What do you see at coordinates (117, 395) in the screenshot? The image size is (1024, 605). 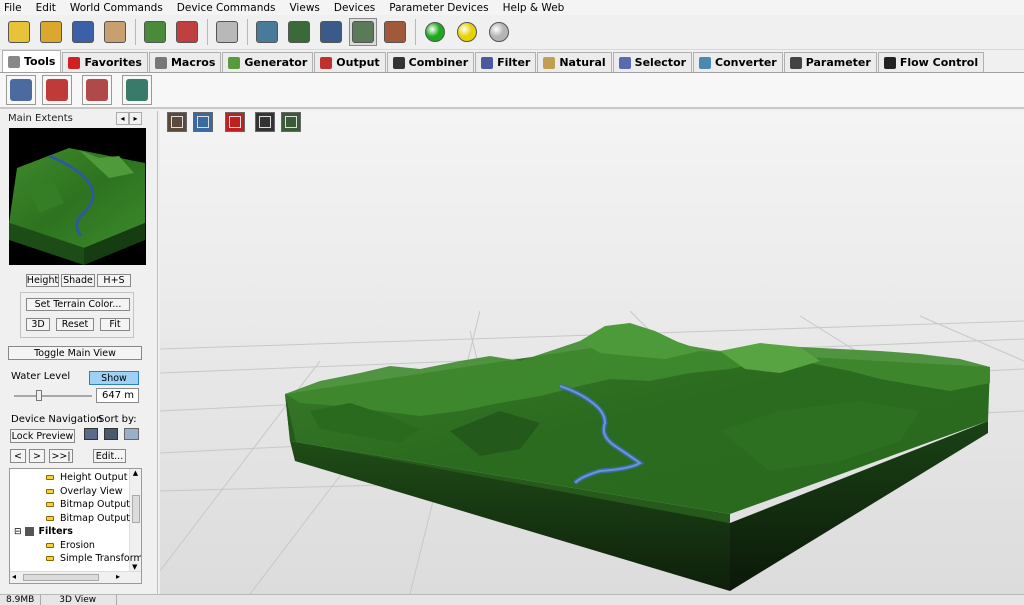 I see `water-level-value: 647 m` at bounding box center [117, 395].